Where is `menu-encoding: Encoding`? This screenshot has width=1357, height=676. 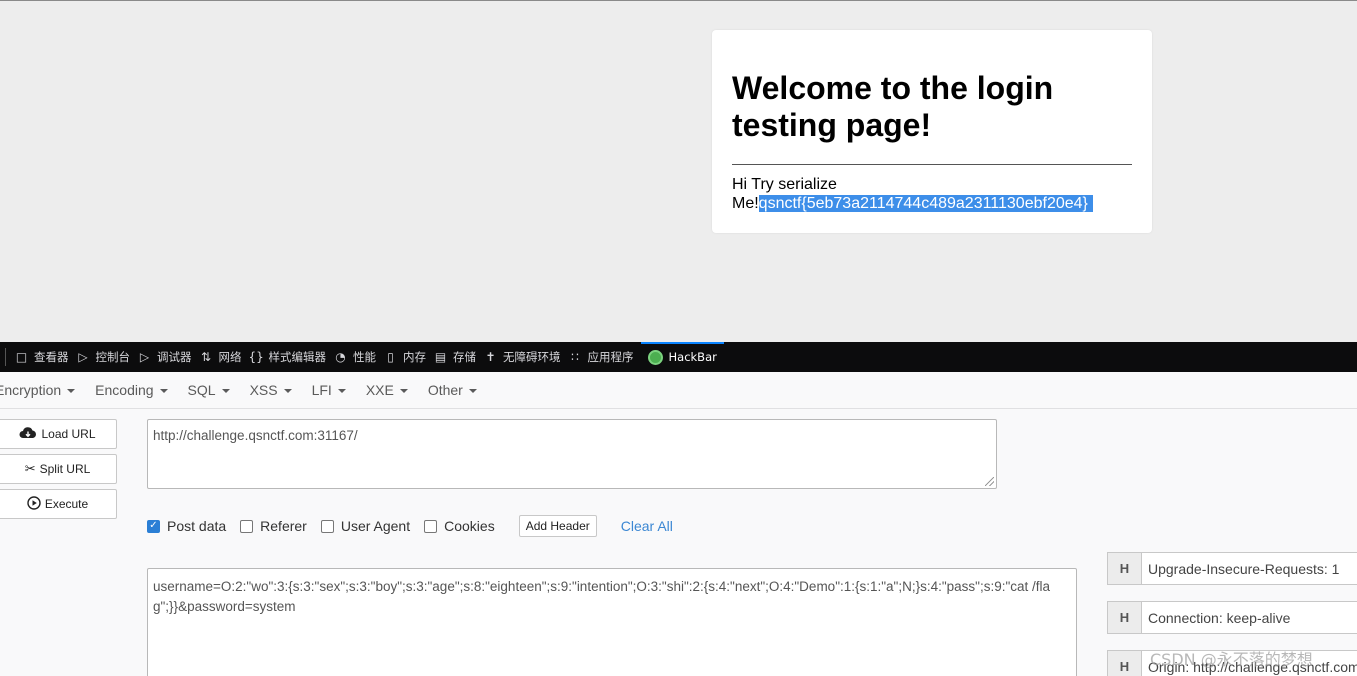
menu-encoding: Encoding is located at coordinates (131, 390).